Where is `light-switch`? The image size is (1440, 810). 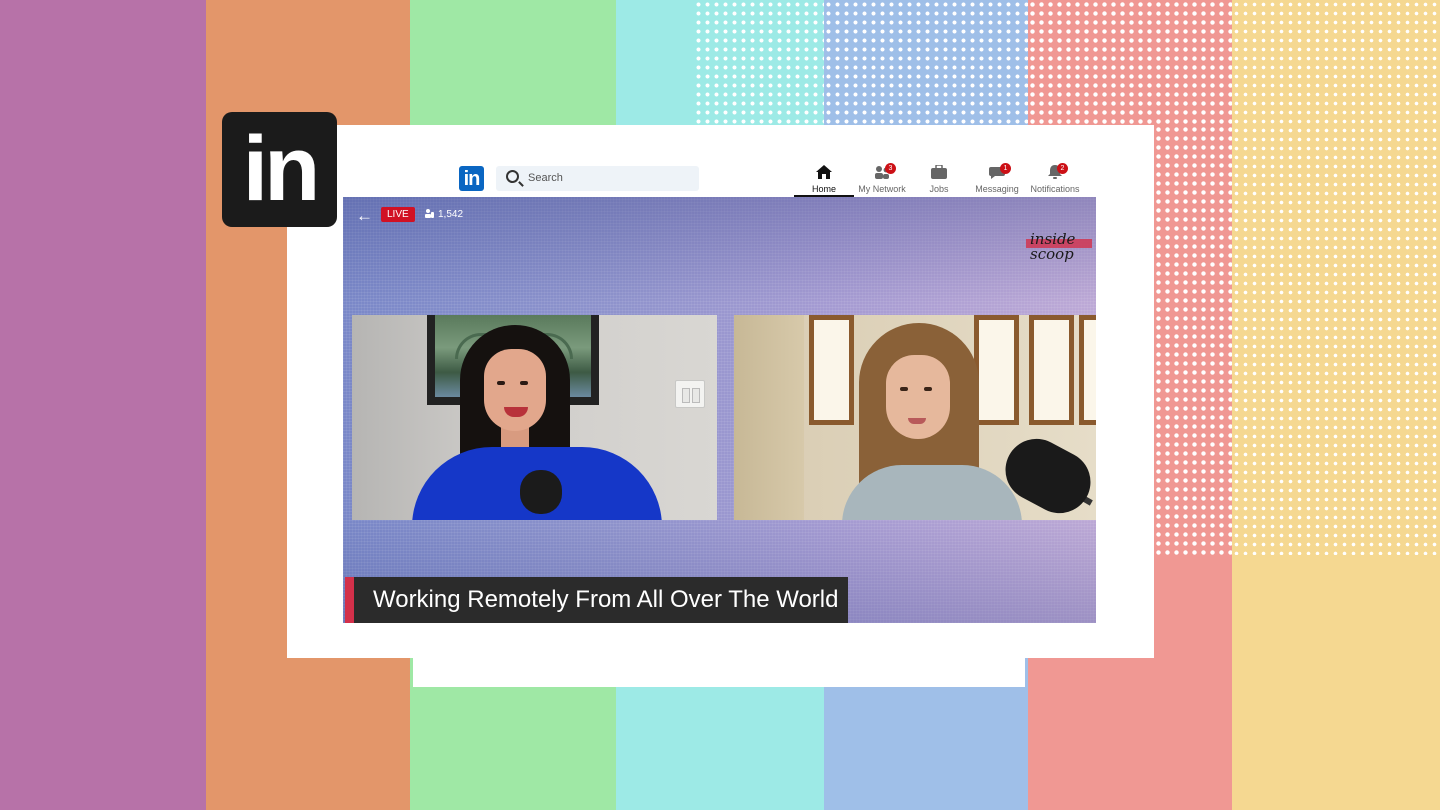 light-switch is located at coordinates (690, 394).